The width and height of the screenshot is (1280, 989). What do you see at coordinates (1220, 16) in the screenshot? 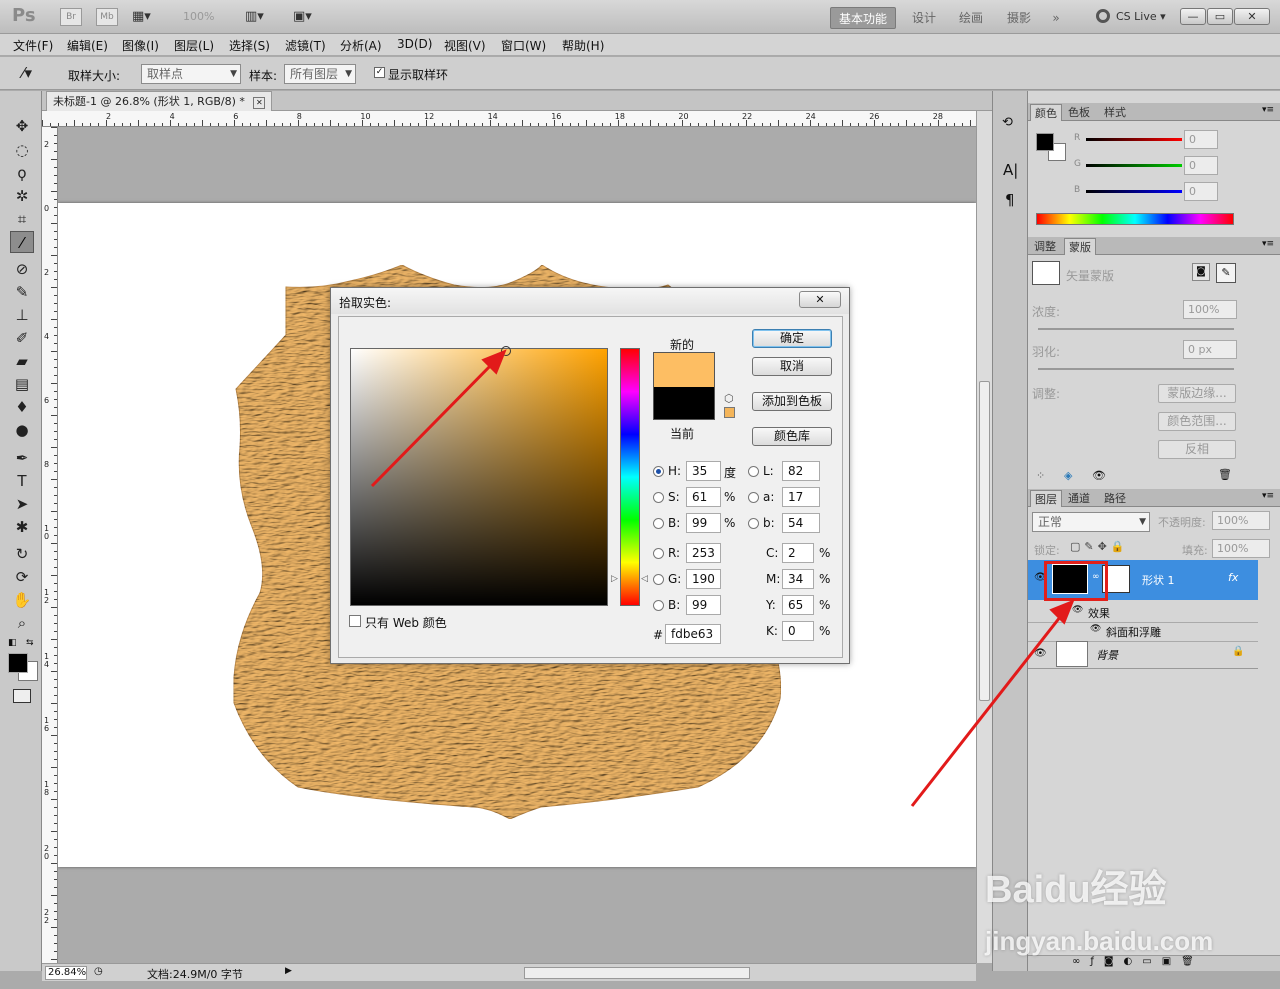
I see `restore-button: ▭` at bounding box center [1220, 16].